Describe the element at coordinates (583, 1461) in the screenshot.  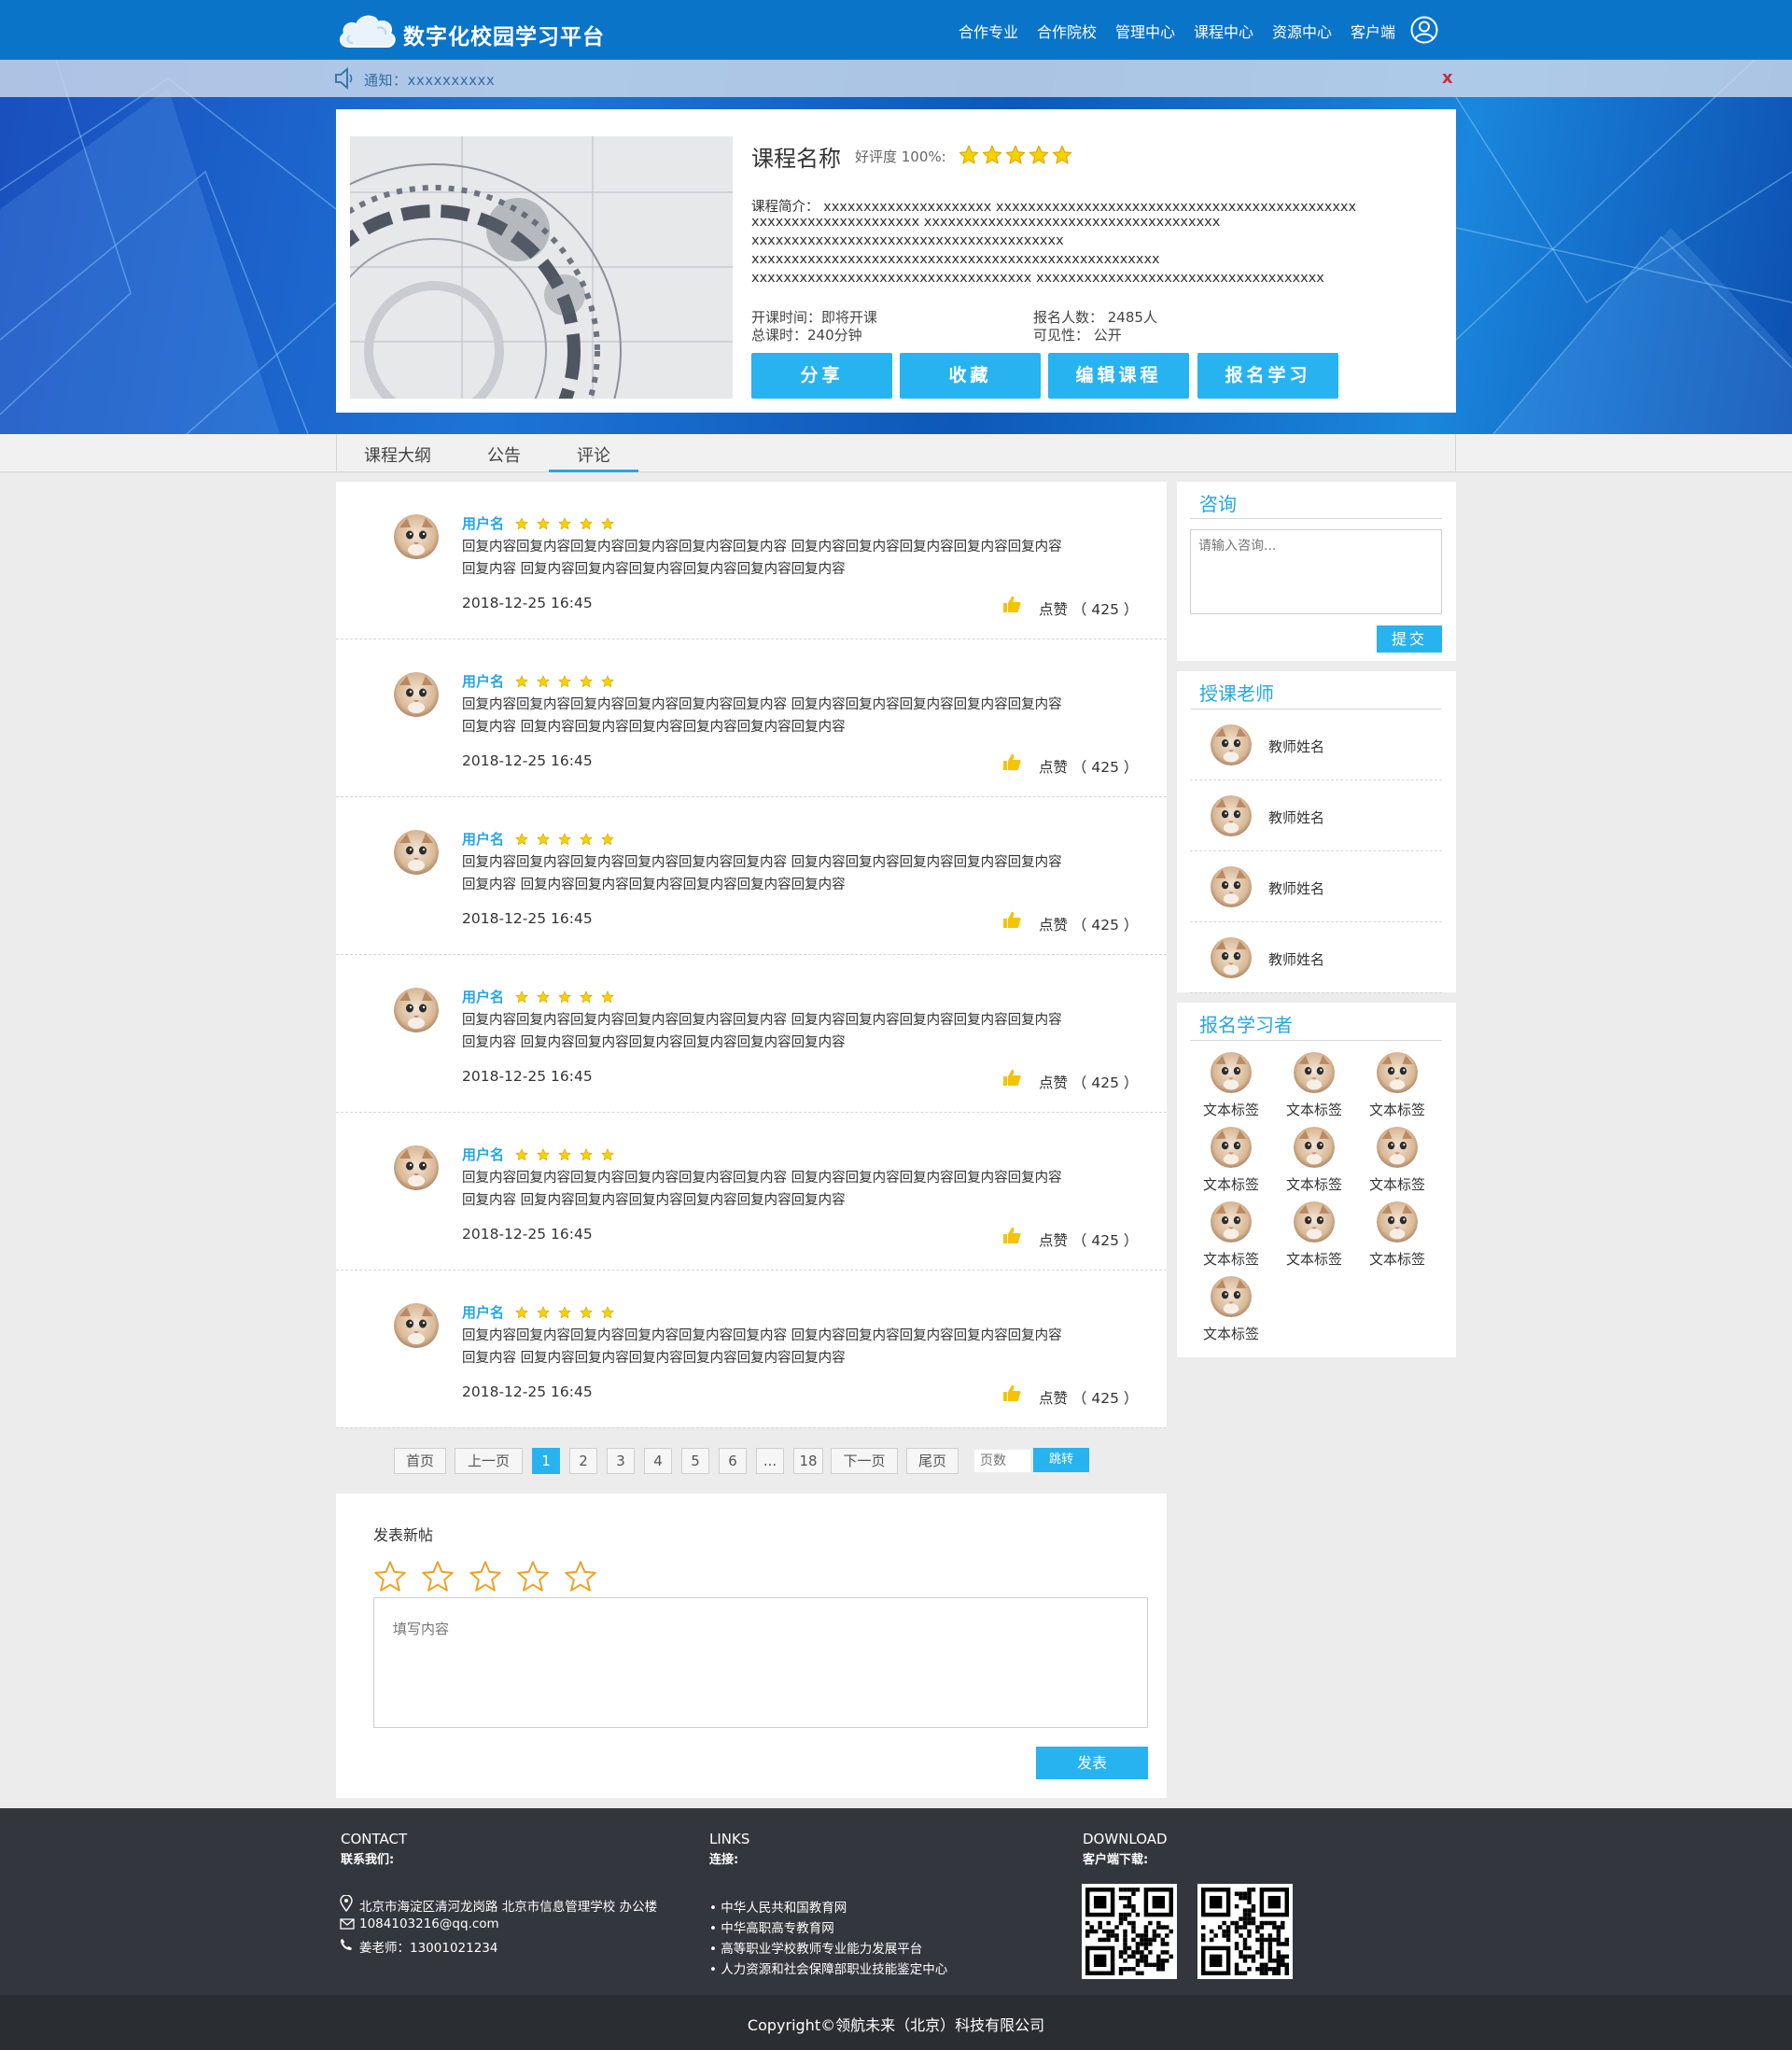
I see `page-button-2: 2` at that location.